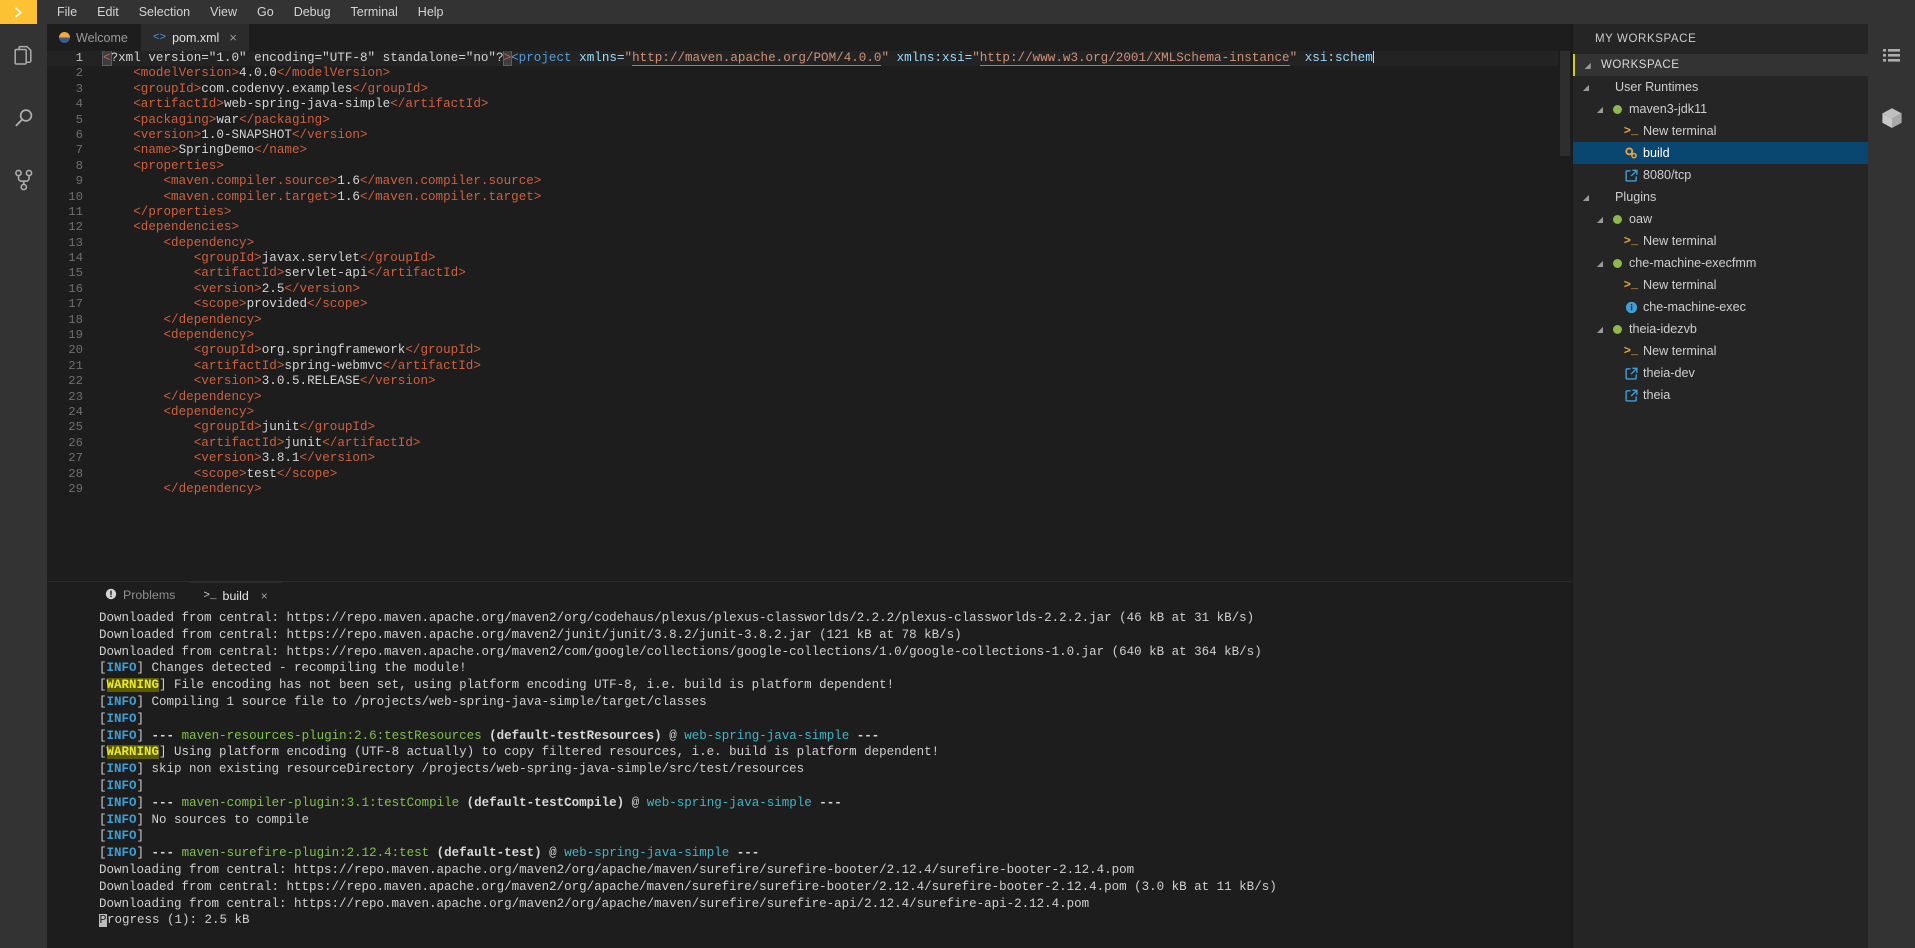  What do you see at coordinates (1720, 65) in the screenshot?
I see `workspace-section-header: ◢ WORKSPACE` at bounding box center [1720, 65].